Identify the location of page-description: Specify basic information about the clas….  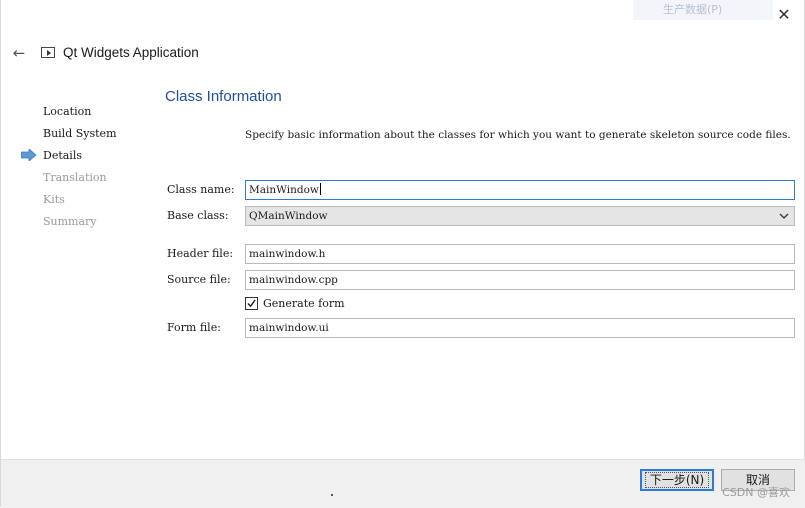
(518, 135).